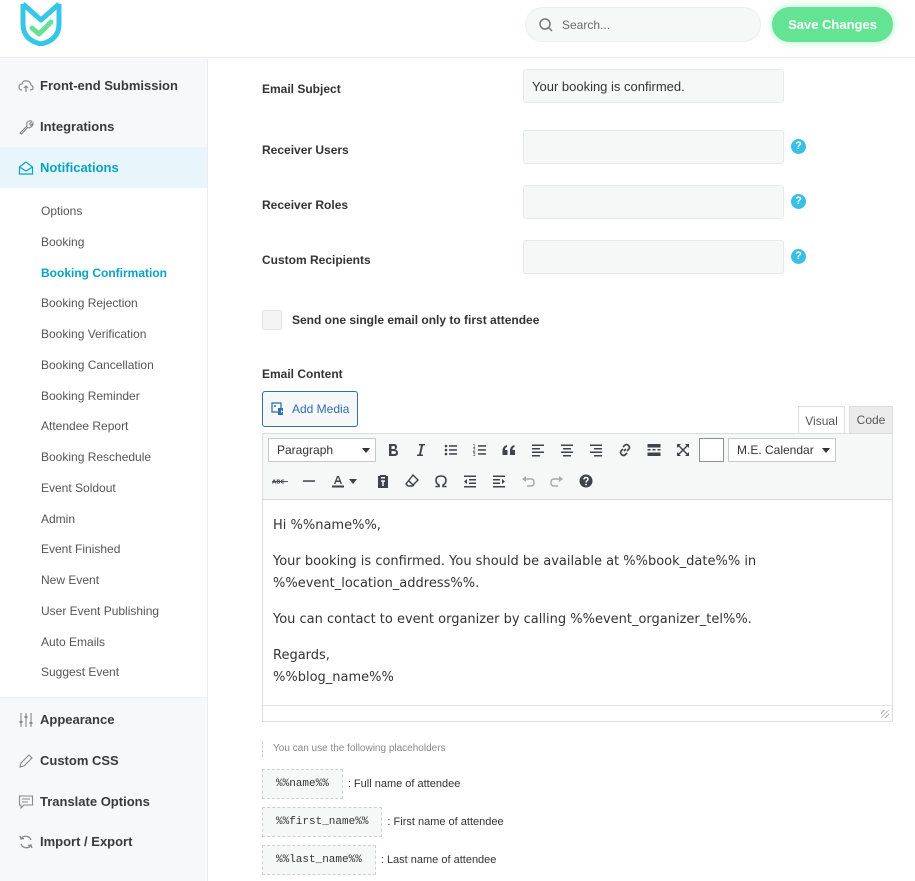 This screenshot has height=881, width=915. I want to click on bullet-list-button, so click(451, 450).